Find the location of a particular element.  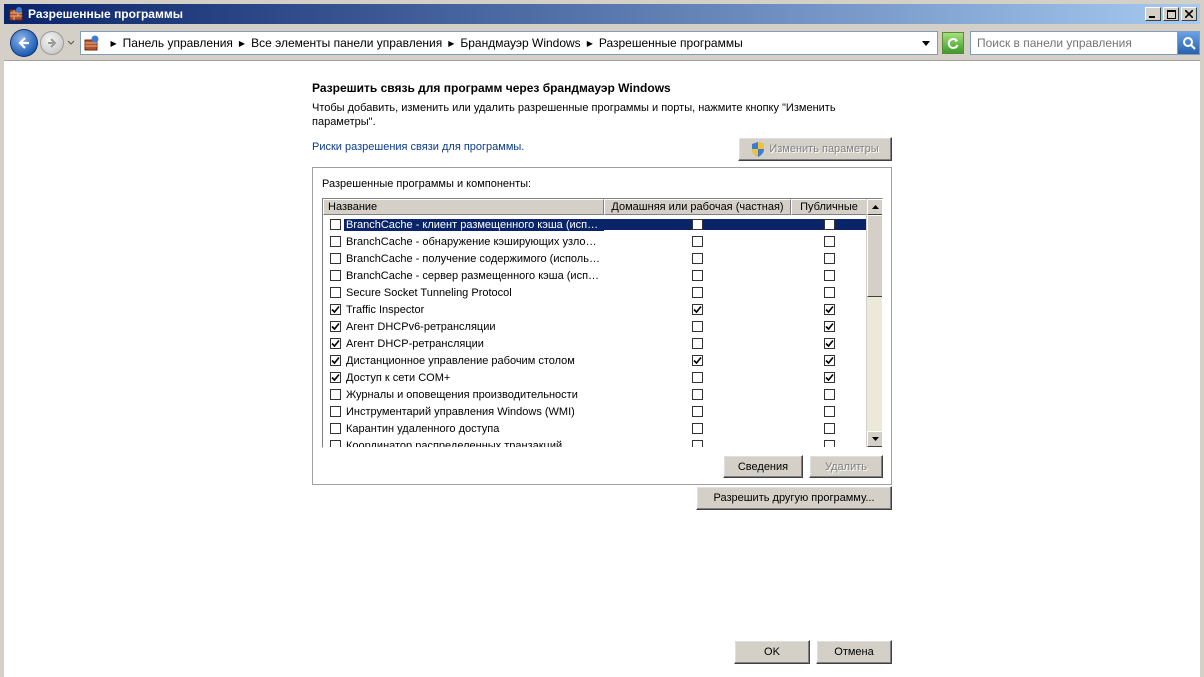

maximize-button is located at coordinates (1171, 14).